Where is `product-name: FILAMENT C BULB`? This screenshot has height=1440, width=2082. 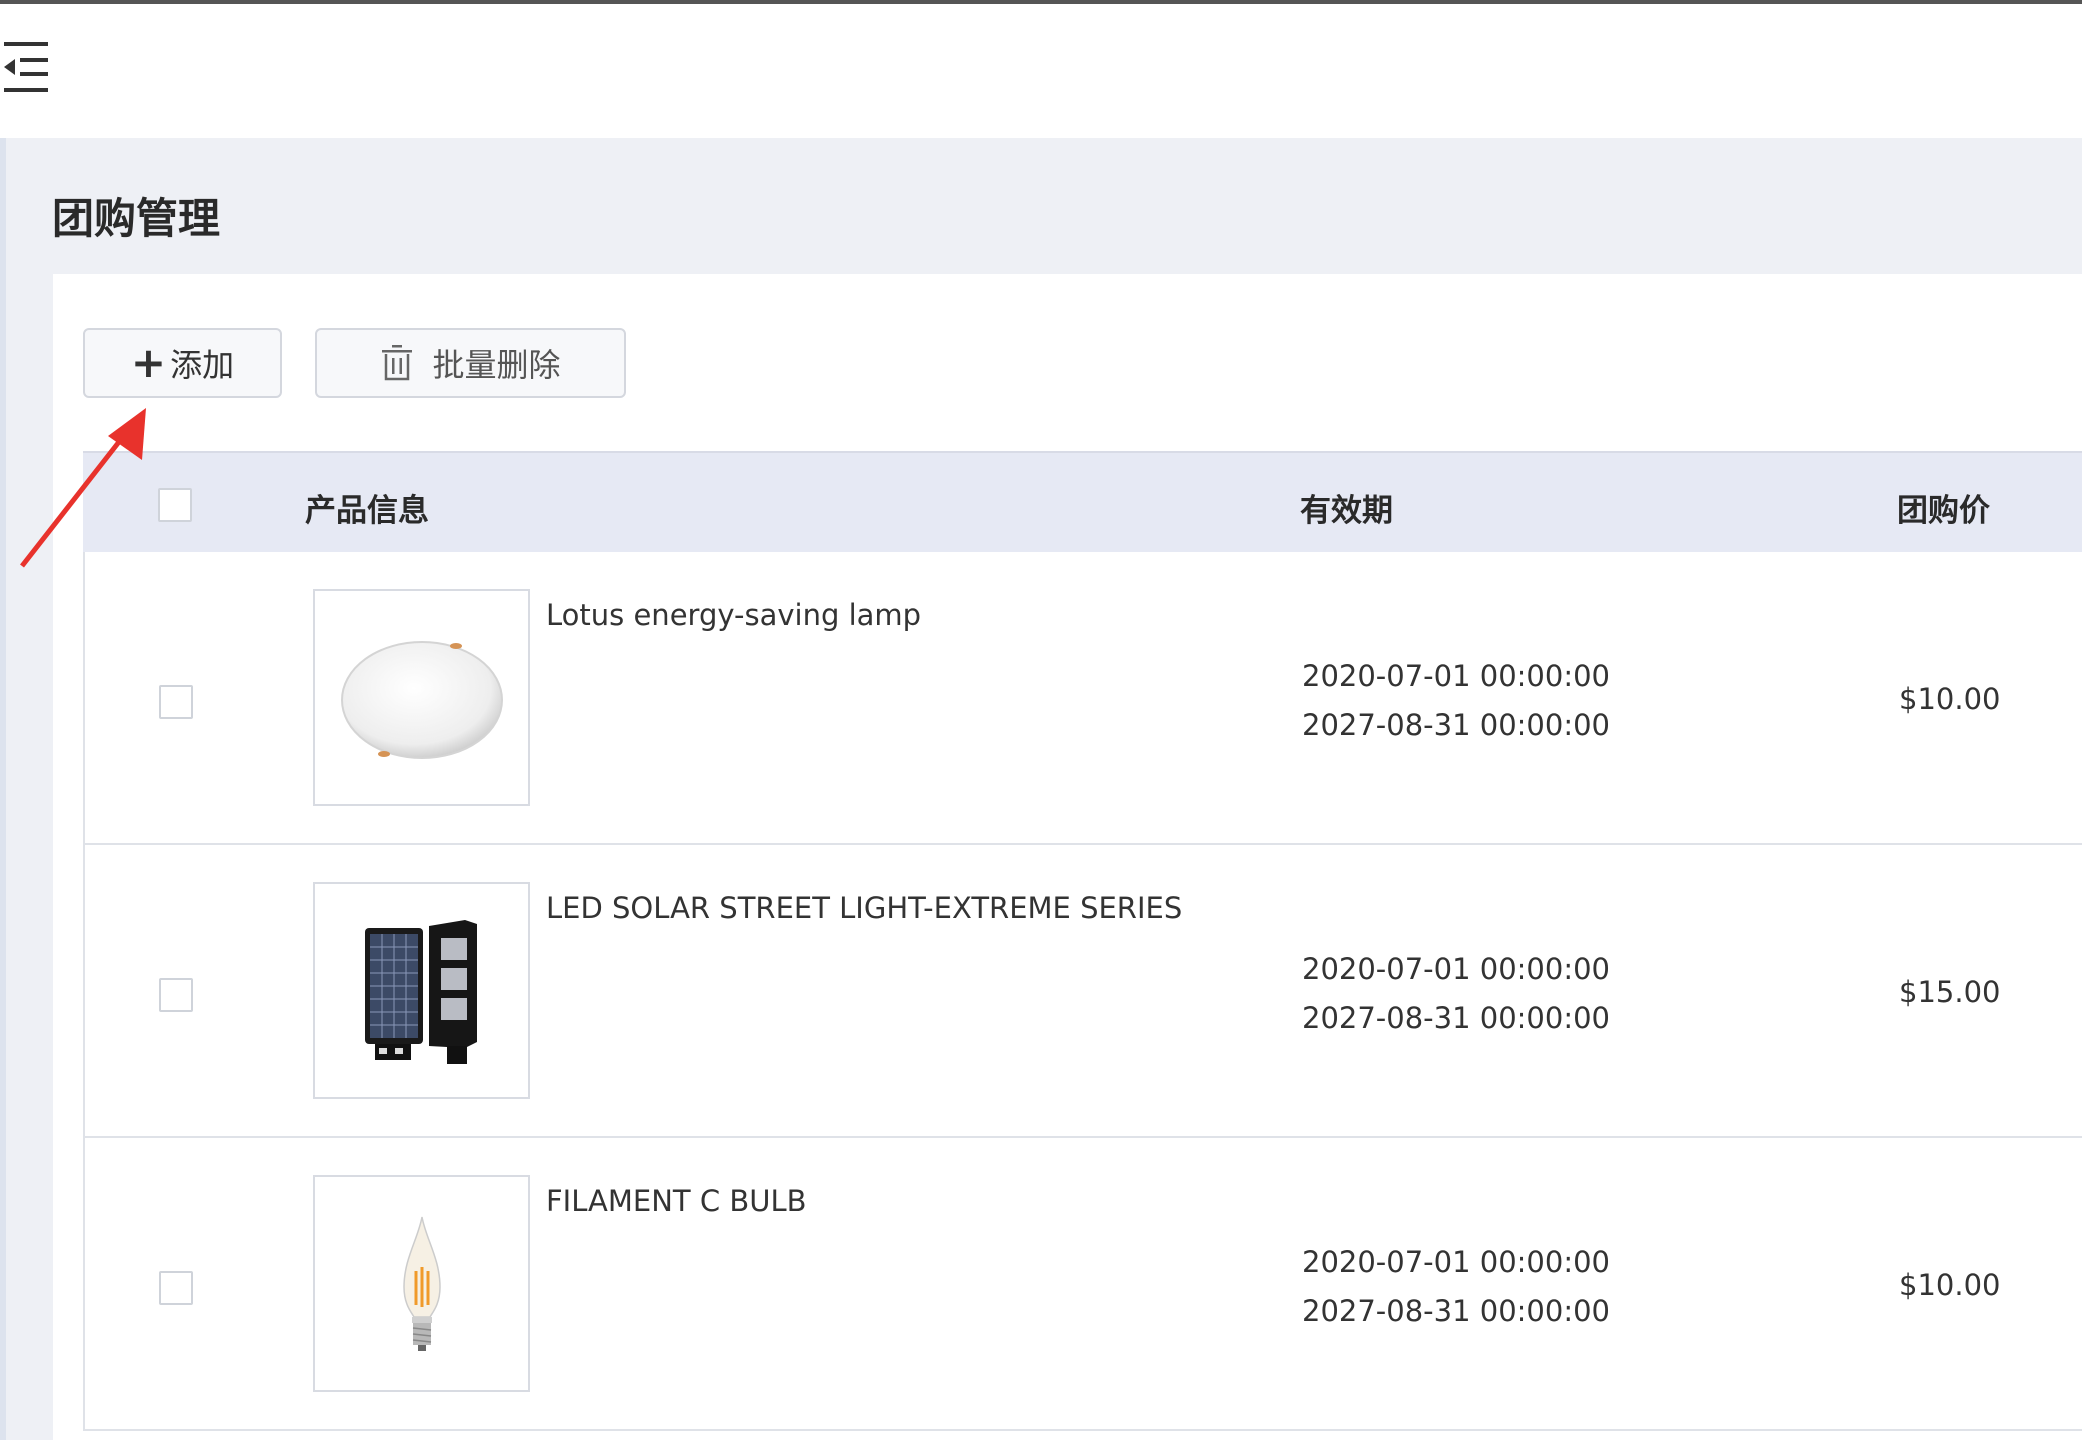 product-name: FILAMENT C BULB is located at coordinates (676, 1201).